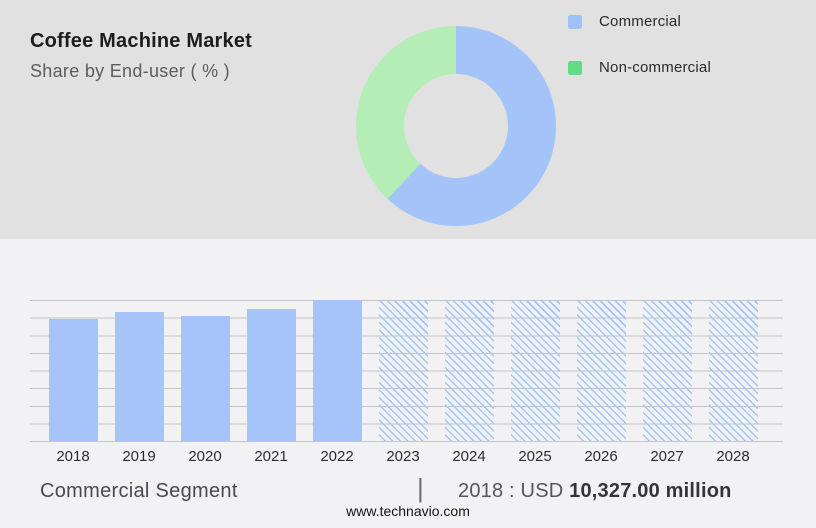 The image size is (816, 528). Describe the element at coordinates (205, 378) in the screenshot. I see `bar-2020` at that location.